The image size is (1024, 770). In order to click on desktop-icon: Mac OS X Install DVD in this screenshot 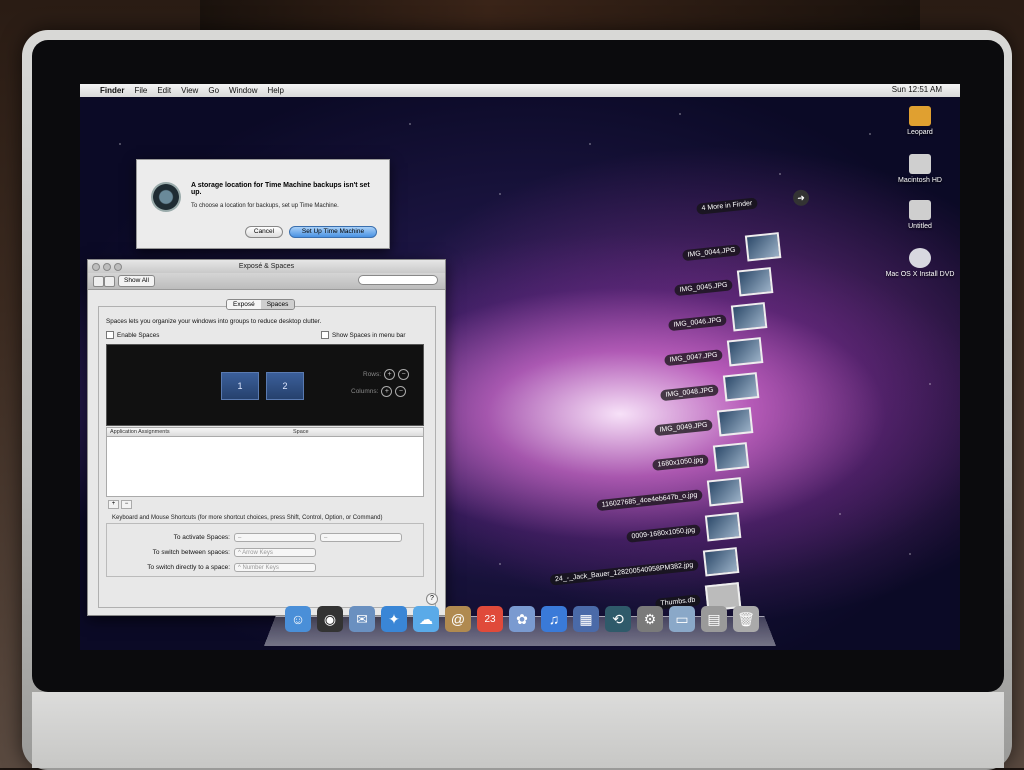, I will do `click(920, 263)`.